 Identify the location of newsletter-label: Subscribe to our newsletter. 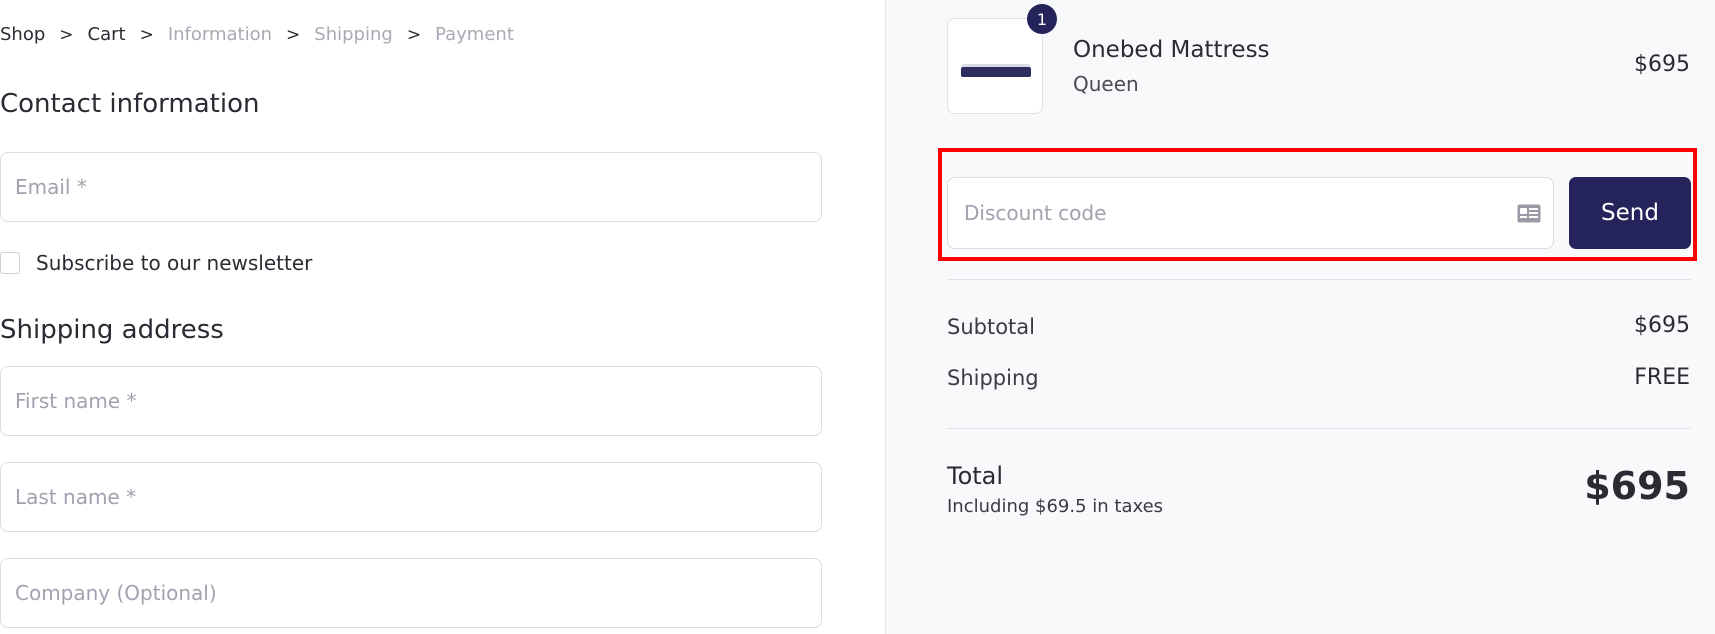
(174, 263).